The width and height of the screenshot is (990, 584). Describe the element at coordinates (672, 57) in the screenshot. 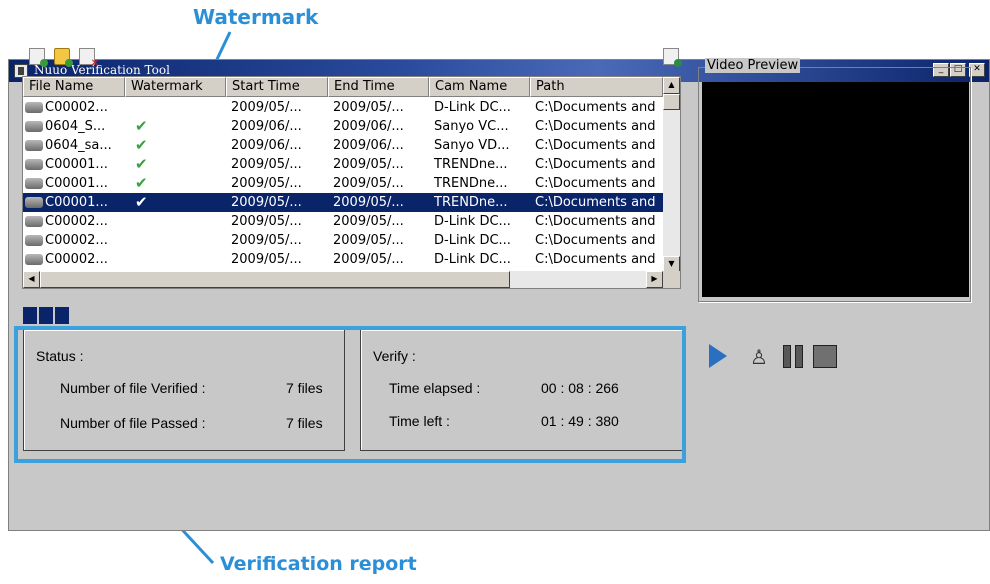

I see `export-icon` at that location.